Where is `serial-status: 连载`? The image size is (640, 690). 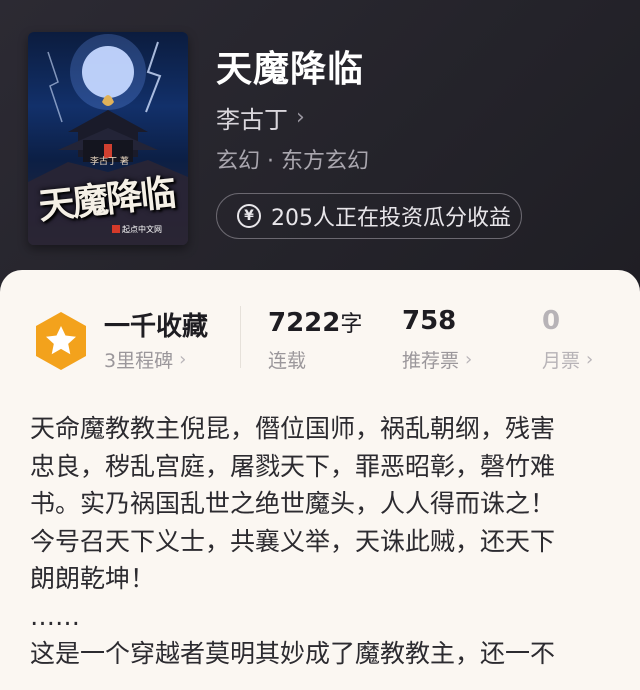 serial-status: 连载 is located at coordinates (287, 359).